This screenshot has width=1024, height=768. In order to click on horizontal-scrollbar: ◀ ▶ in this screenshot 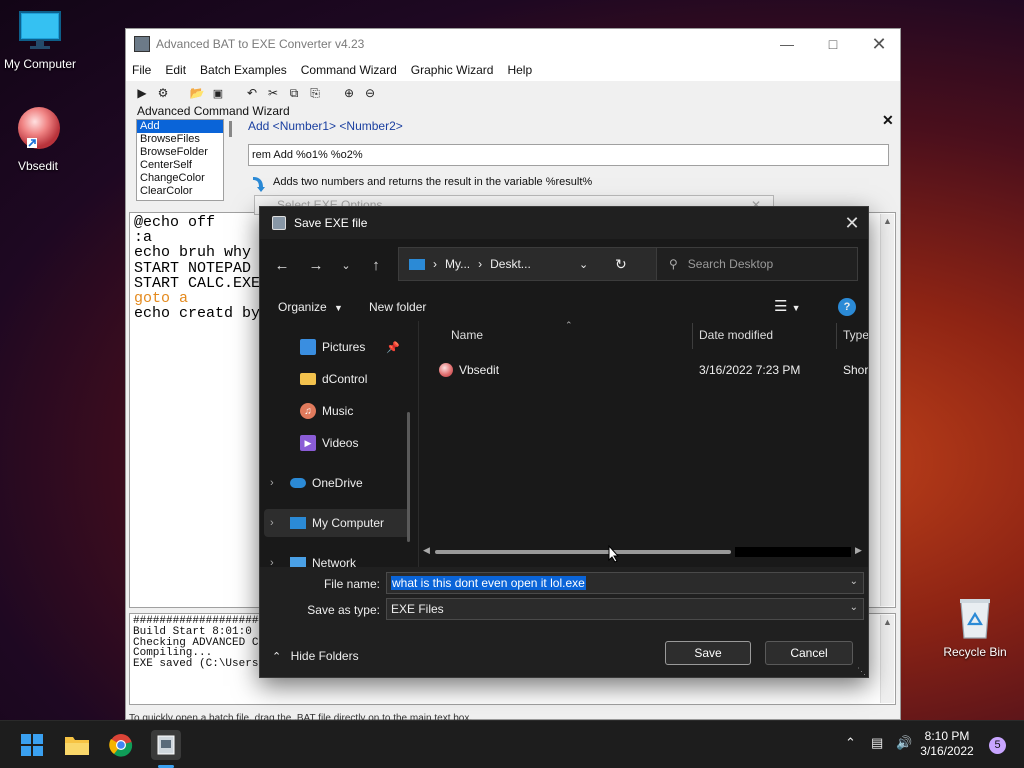, I will do `click(644, 551)`.